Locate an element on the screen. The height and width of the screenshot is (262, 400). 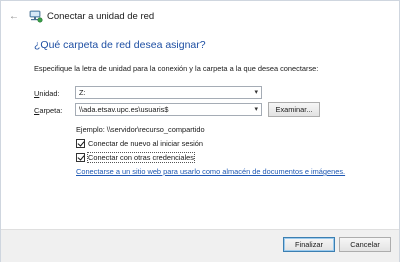
credentials-checkbox is located at coordinates (80, 157).